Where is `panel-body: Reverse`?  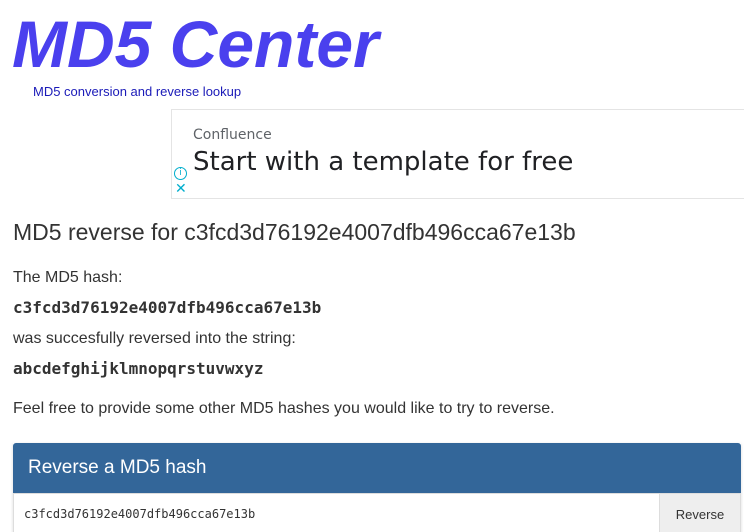 panel-body: Reverse is located at coordinates (377, 512).